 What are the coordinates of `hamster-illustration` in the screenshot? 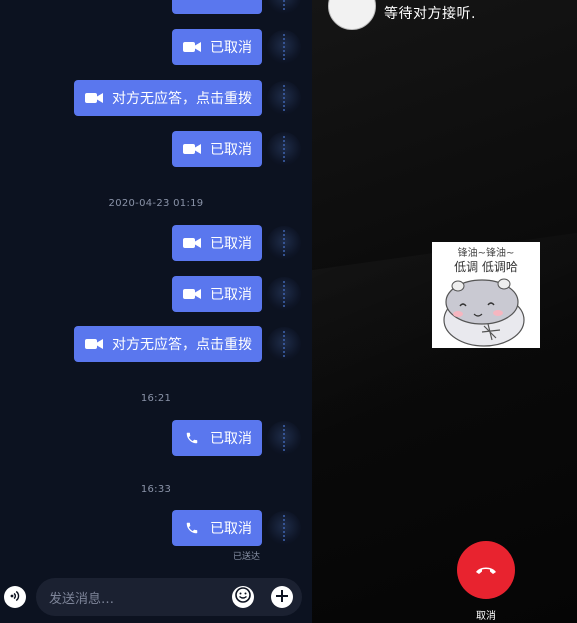 It's located at (484, 312).